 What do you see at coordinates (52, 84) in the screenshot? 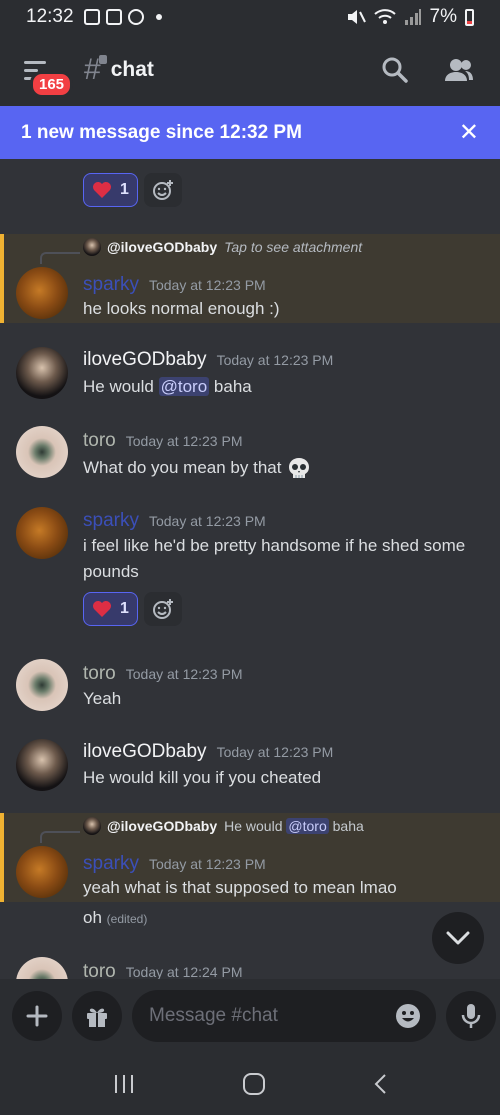
I see `unread-badge: 165` at bounding box center [52, 84].